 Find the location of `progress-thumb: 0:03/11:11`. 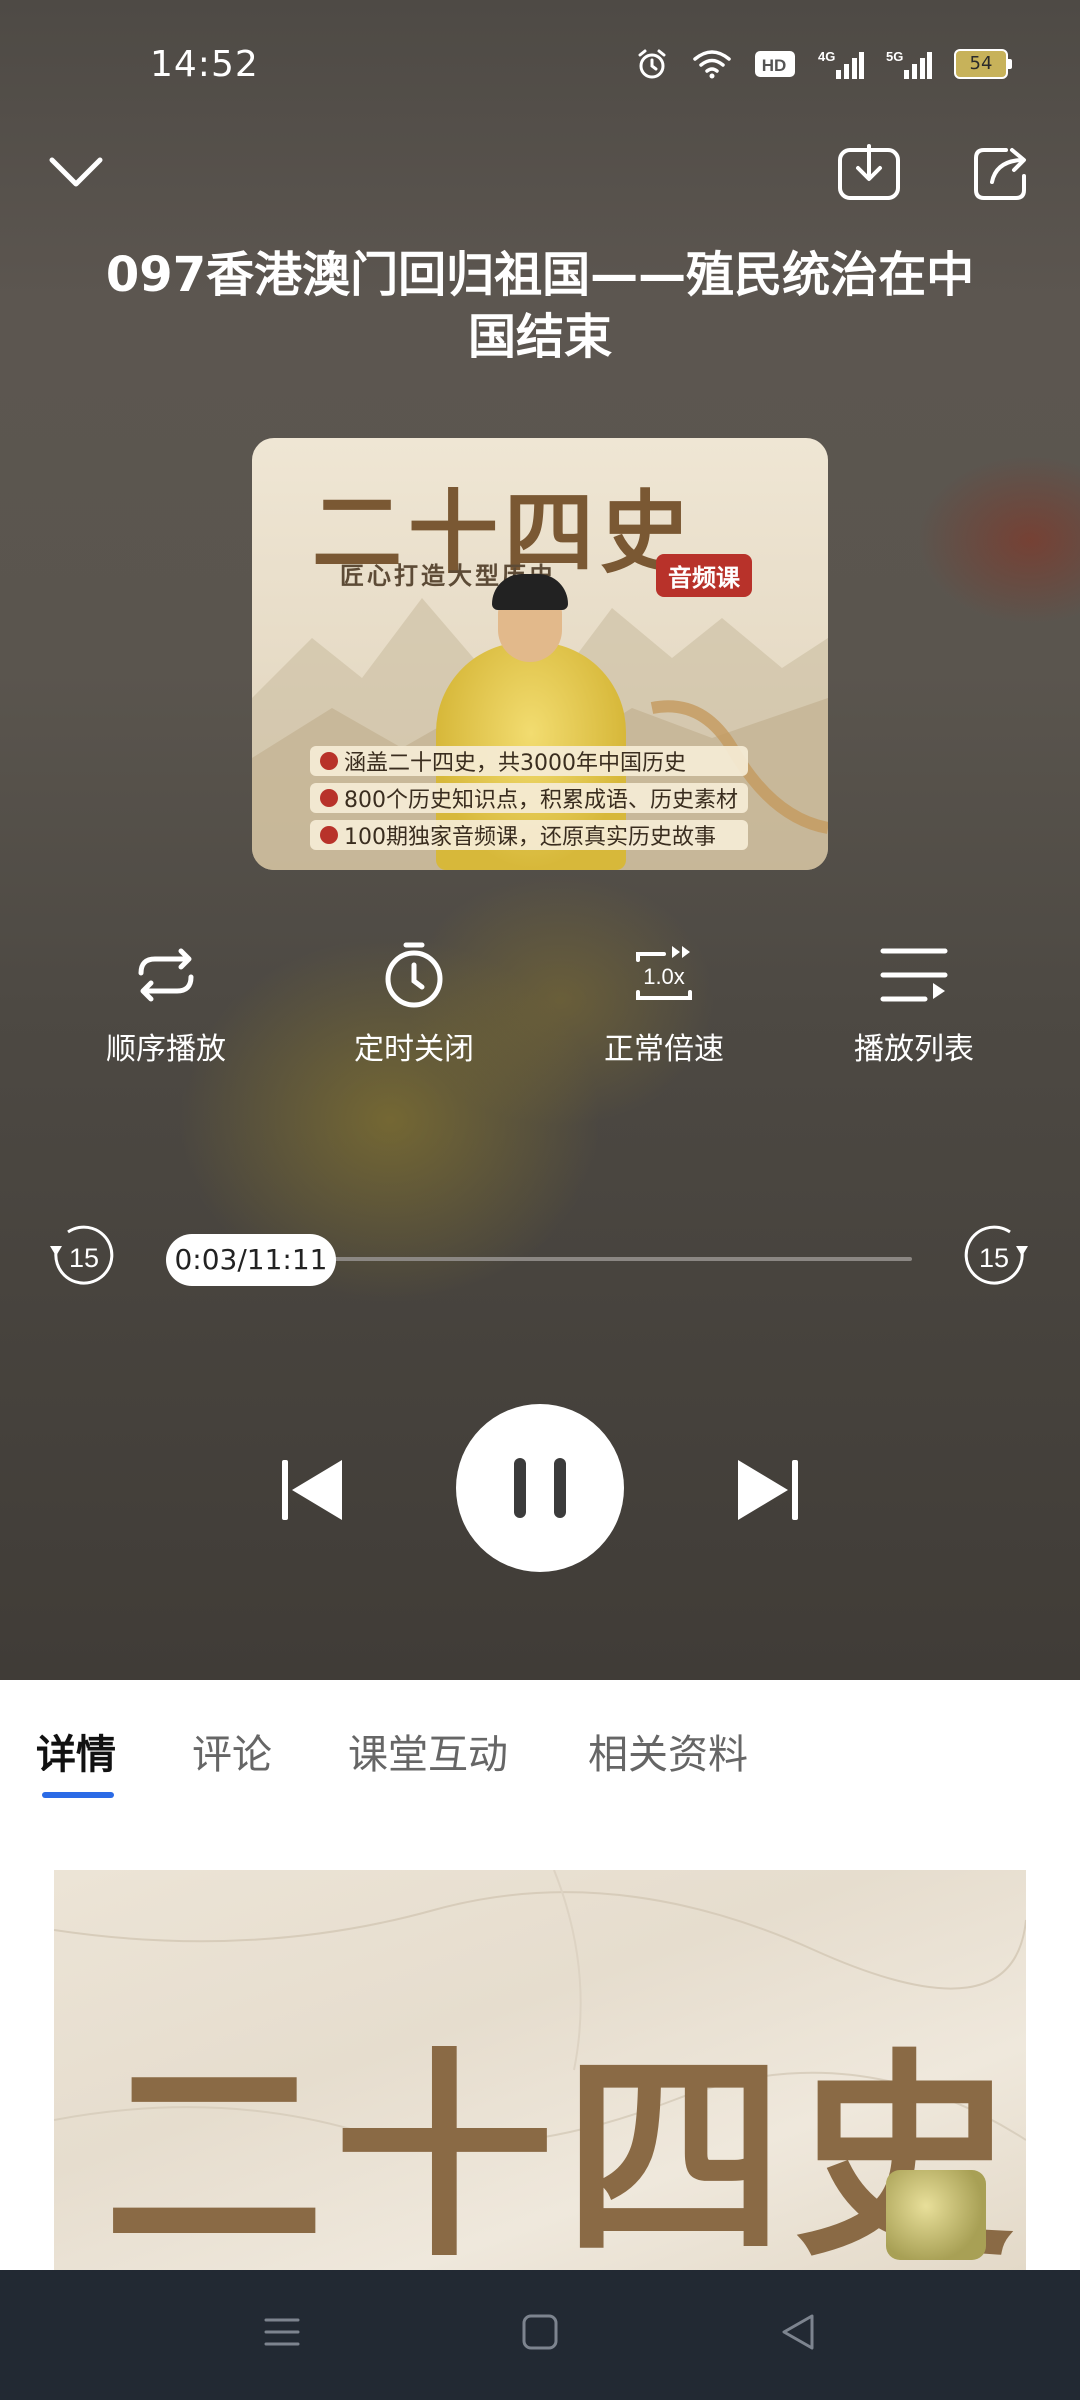

progress-thumb: 0:03/11:11 is located at coordinates (251, 1260).